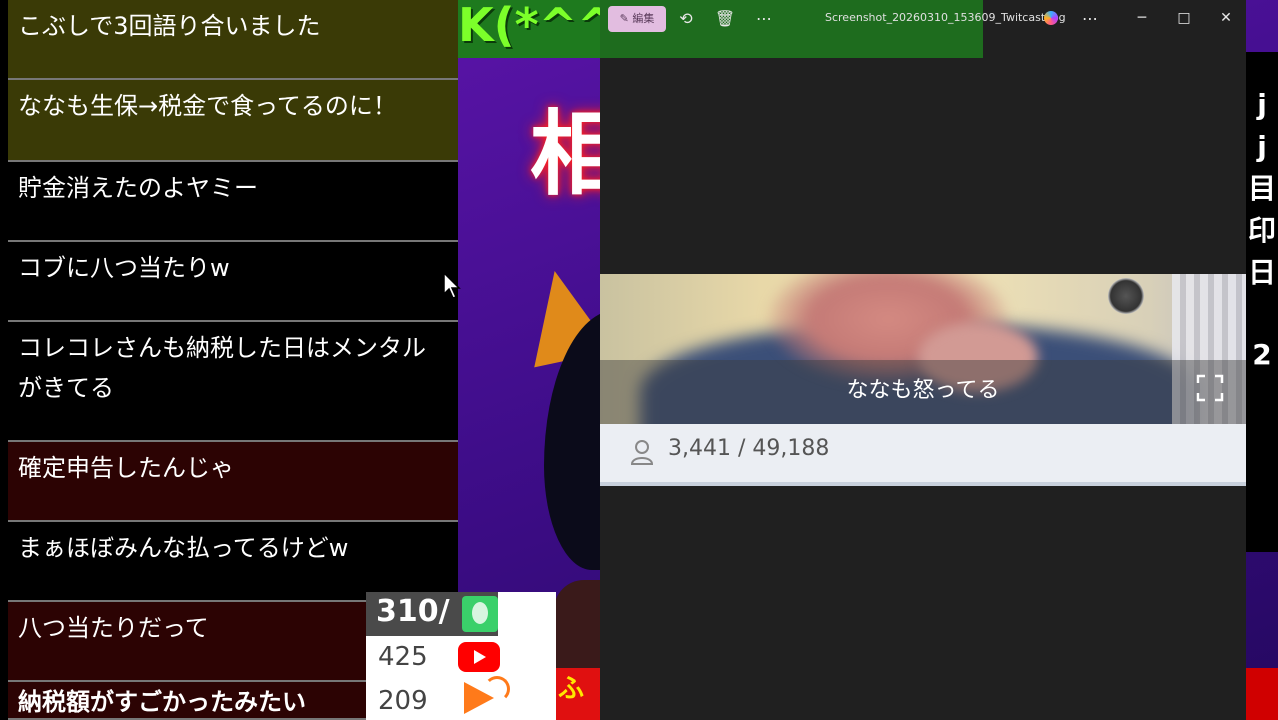 The width and height of the screenshot is (1278, 720). I want to click on photo-image: ななも怒ってる, so click(923, 349).